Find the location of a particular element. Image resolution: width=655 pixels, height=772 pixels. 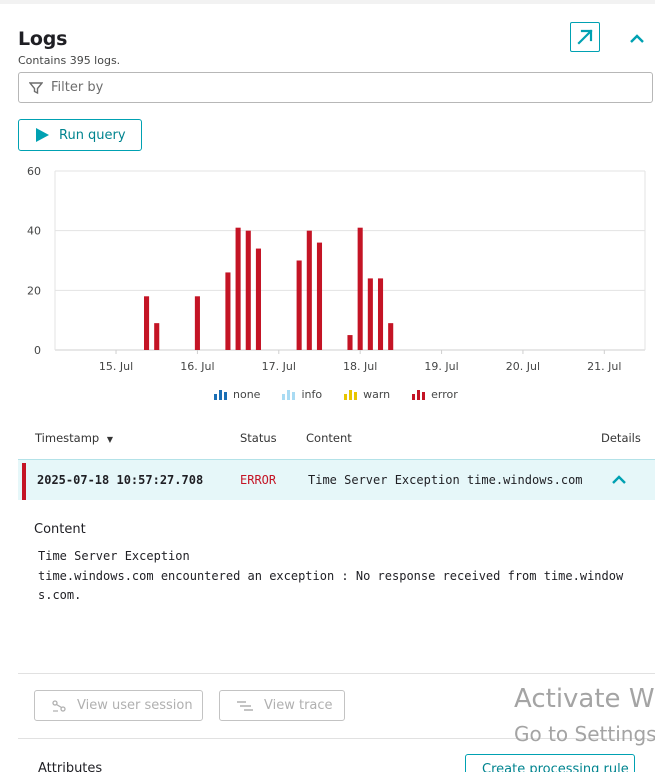

x-tick-label: 16. Jul is located at coordinates (197, 366).